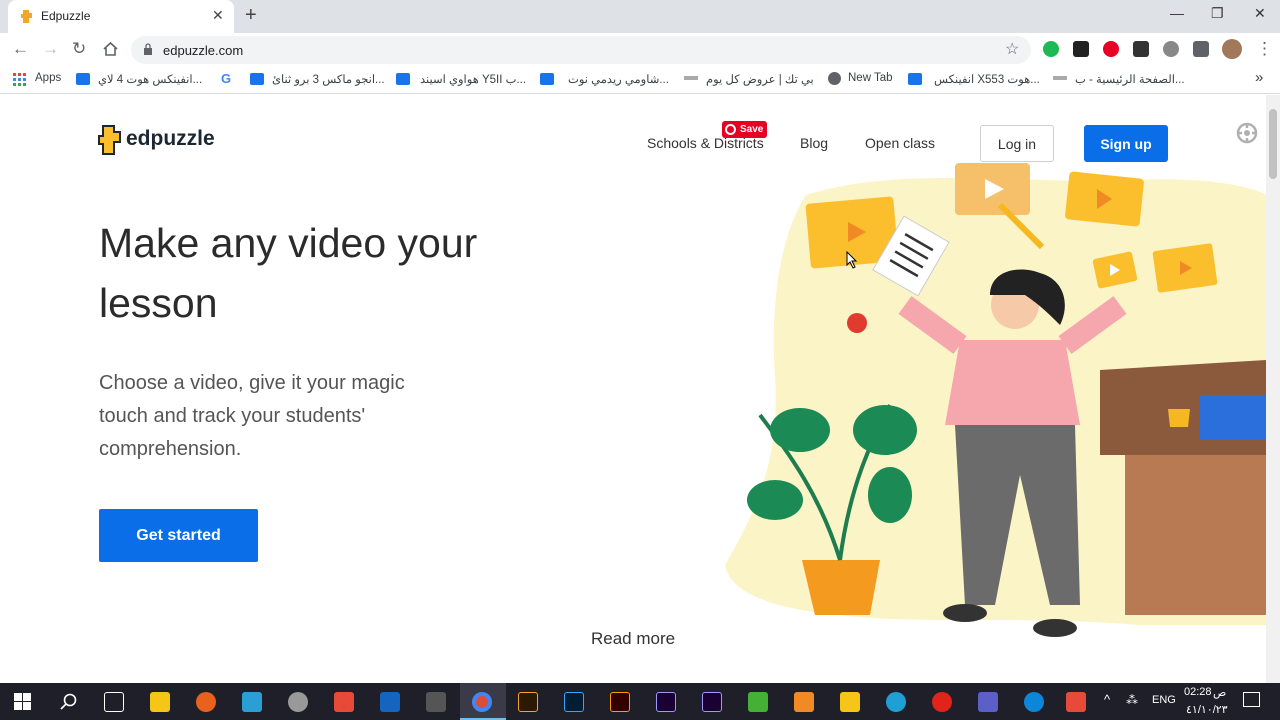 The image size is (1280, 720). I want to click on browser-toolbar: ← → ↻ edpuzzle.com ☆ ⋮, so click(640, 49).